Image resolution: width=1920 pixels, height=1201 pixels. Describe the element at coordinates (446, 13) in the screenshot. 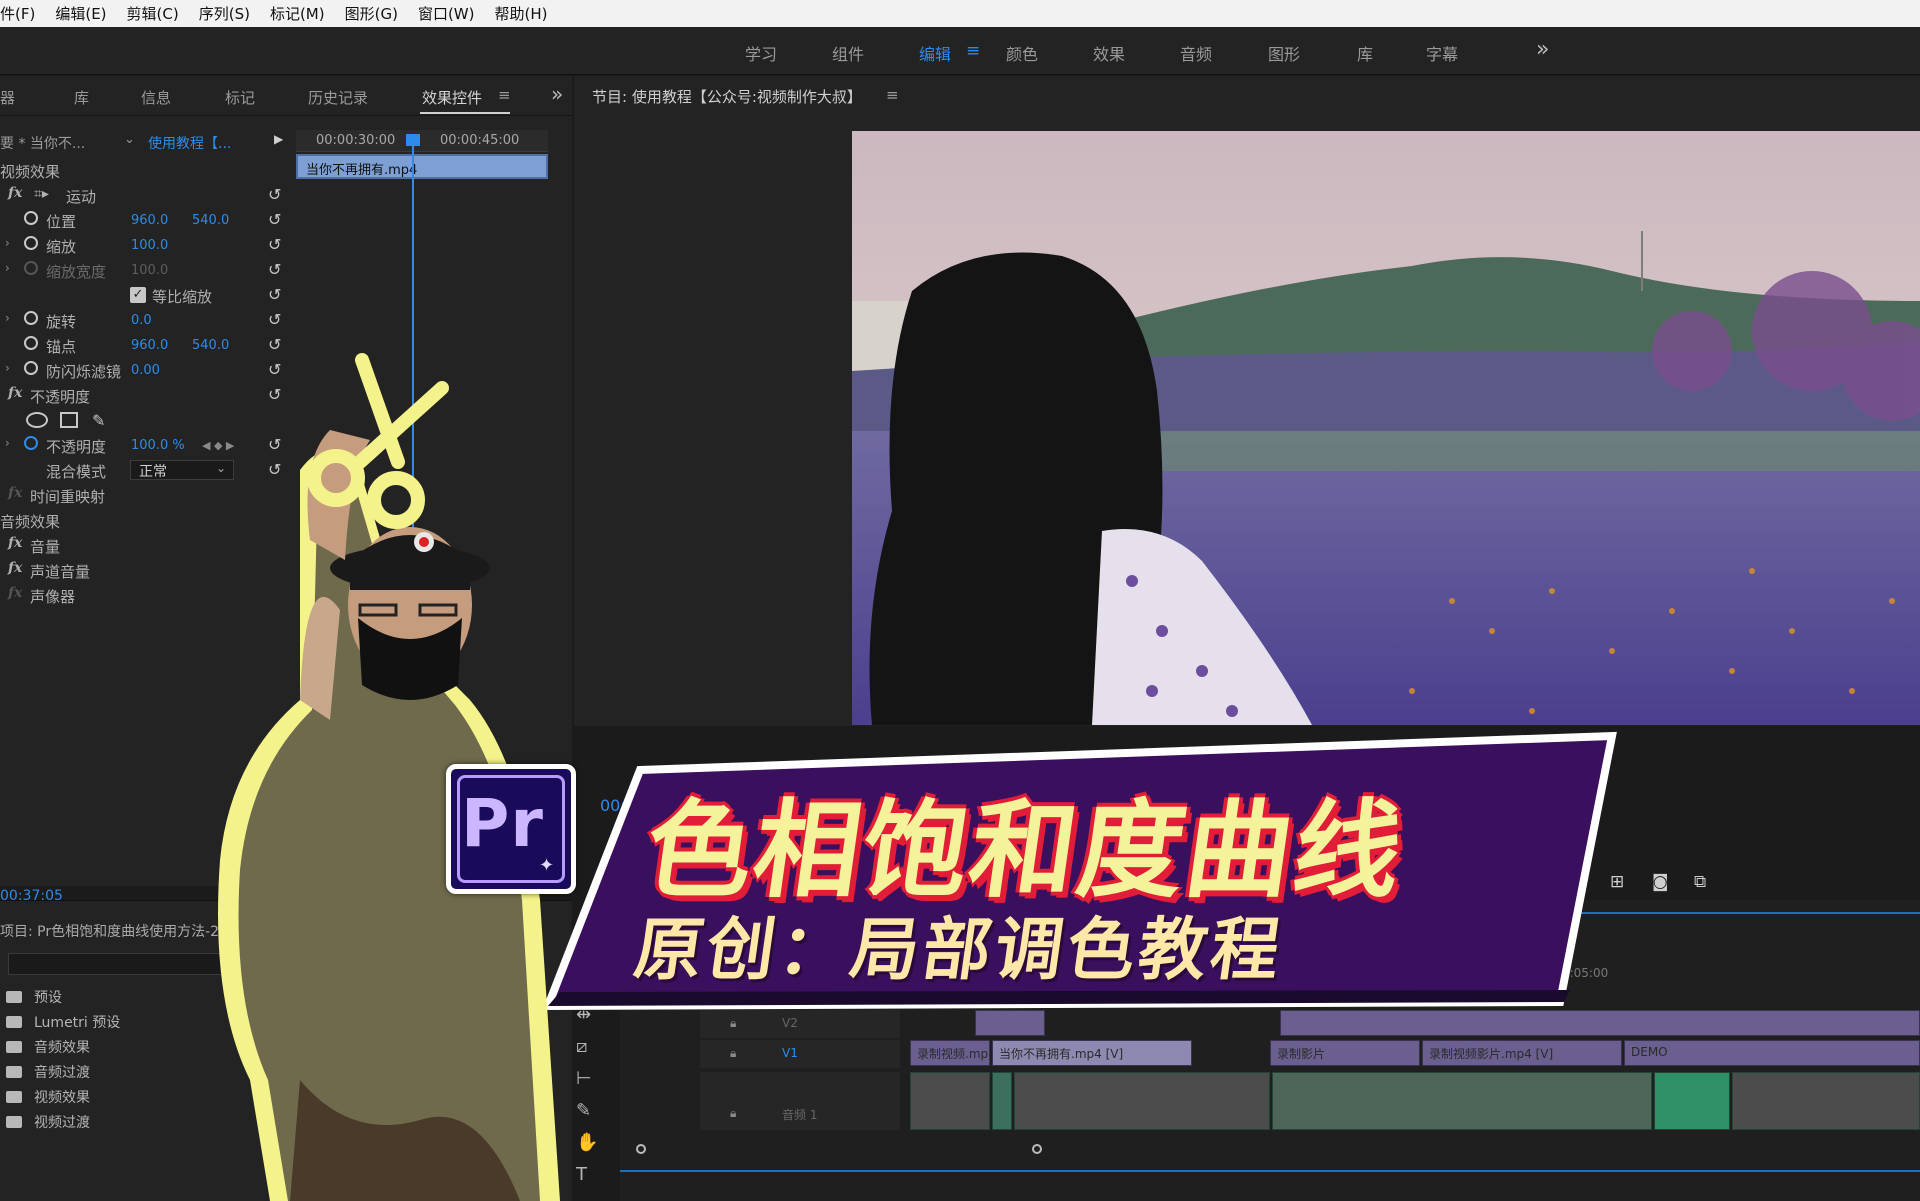

I see `menu-window: 窗口(W)` at that location.